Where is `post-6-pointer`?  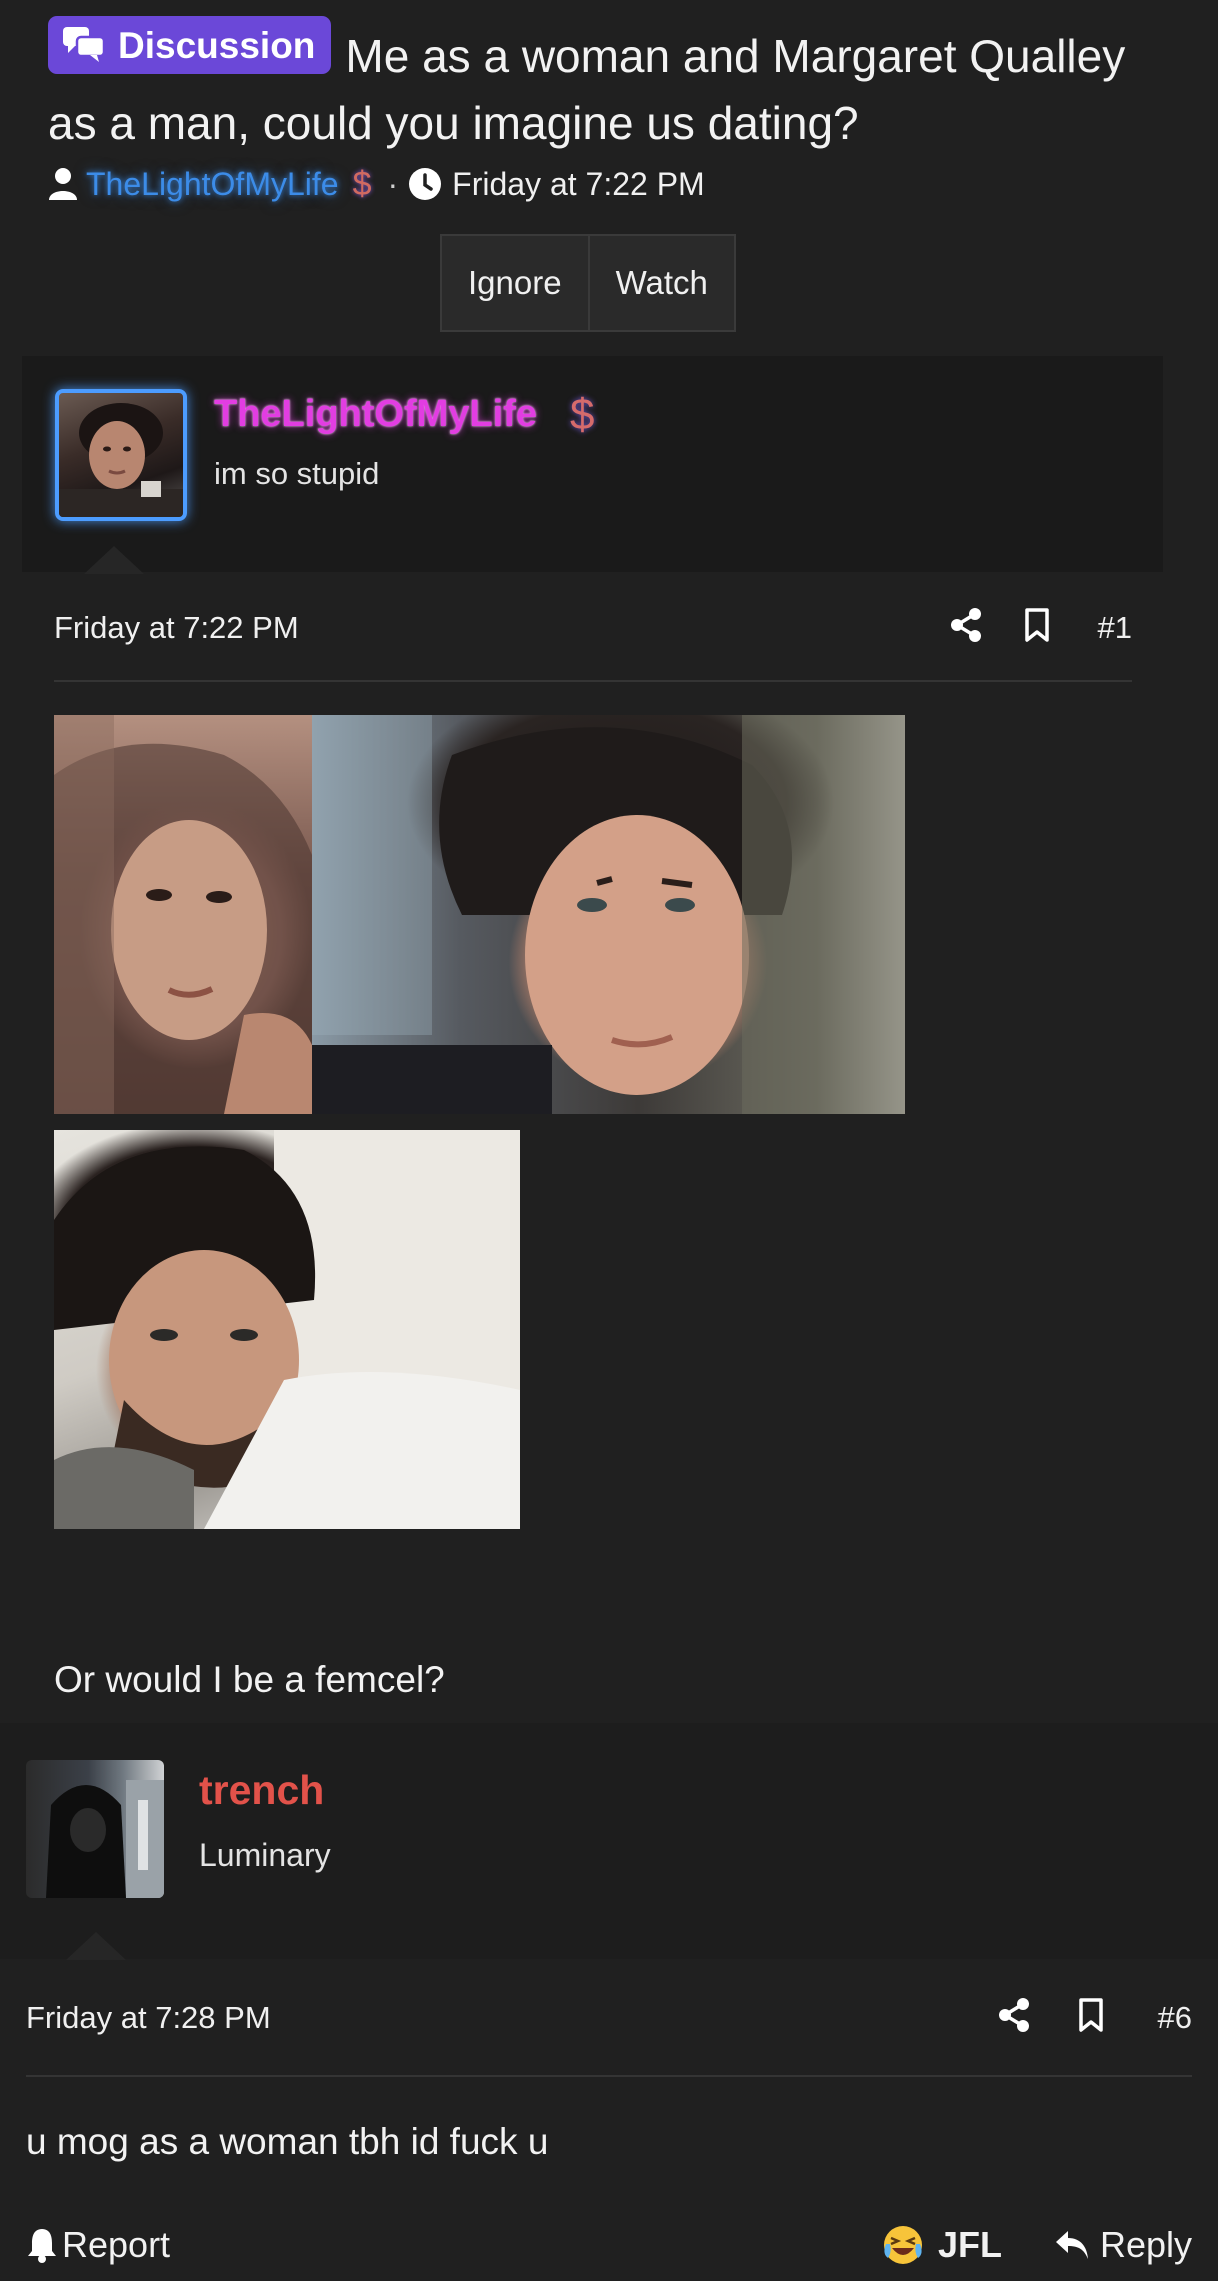 post-6-pointer is located at coordinates (96, 1946).